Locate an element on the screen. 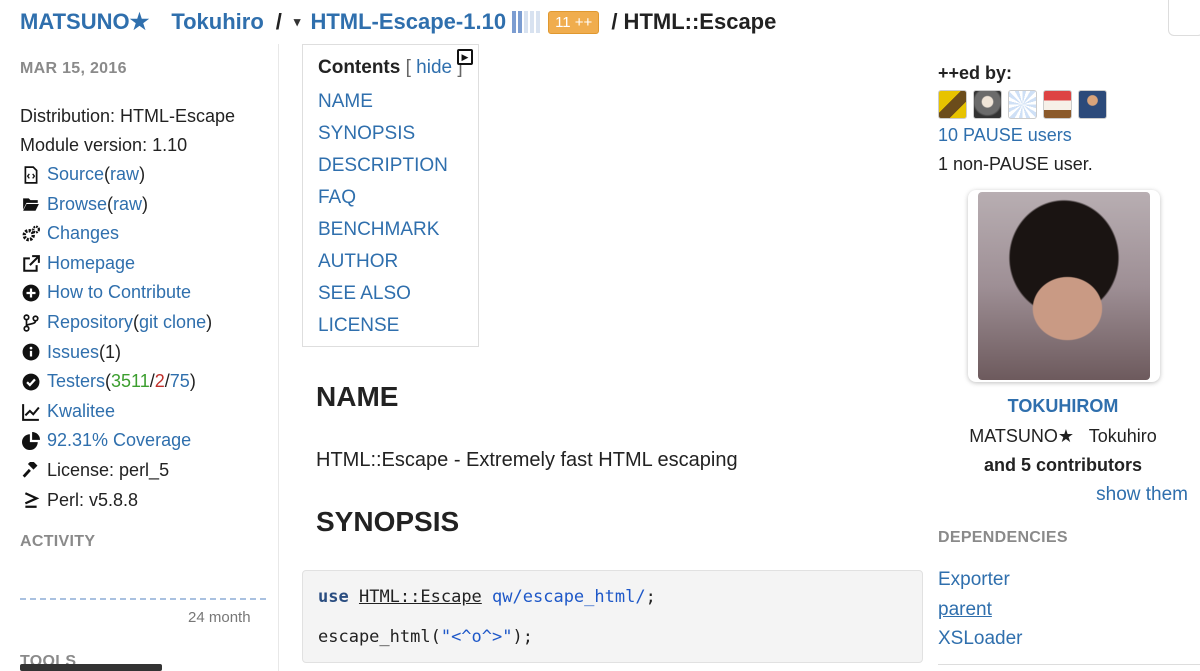 The width and height of the screenshot is (1200, 671). coverage-link: 92.31% Coverage is located at coordinates (119, 441).